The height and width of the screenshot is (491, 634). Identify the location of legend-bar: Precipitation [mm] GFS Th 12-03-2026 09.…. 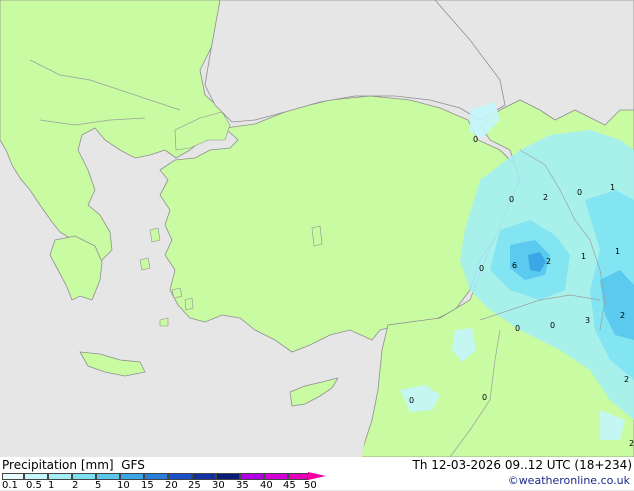
(317, 474).